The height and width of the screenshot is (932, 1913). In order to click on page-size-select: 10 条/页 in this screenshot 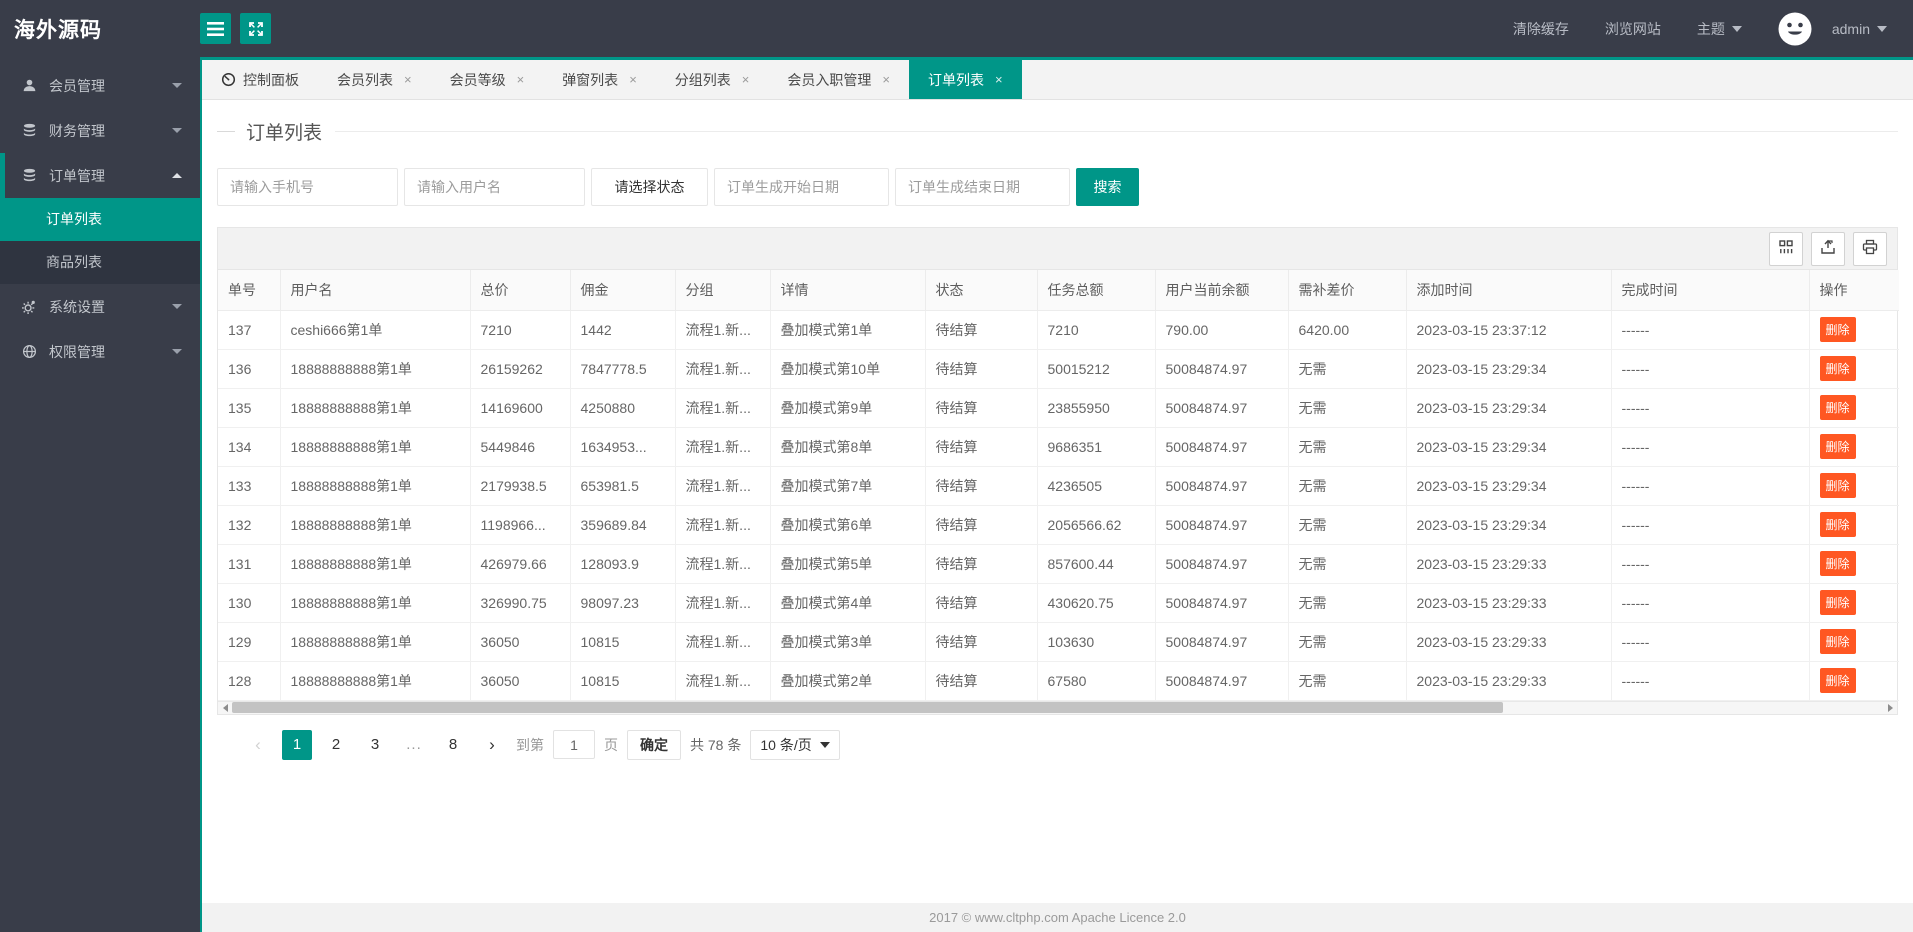, I will do `click(795, 744)`.